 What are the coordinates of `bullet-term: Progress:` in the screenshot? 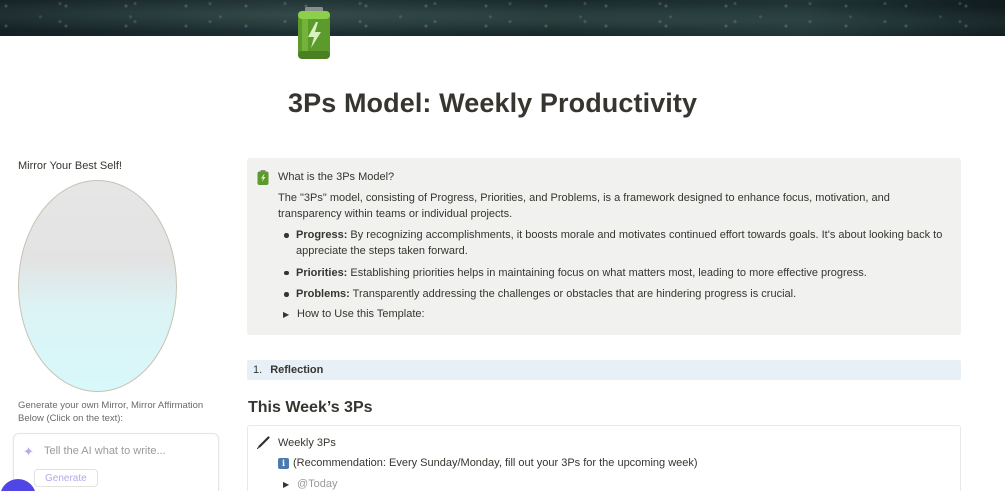 It's located at (322, 235).